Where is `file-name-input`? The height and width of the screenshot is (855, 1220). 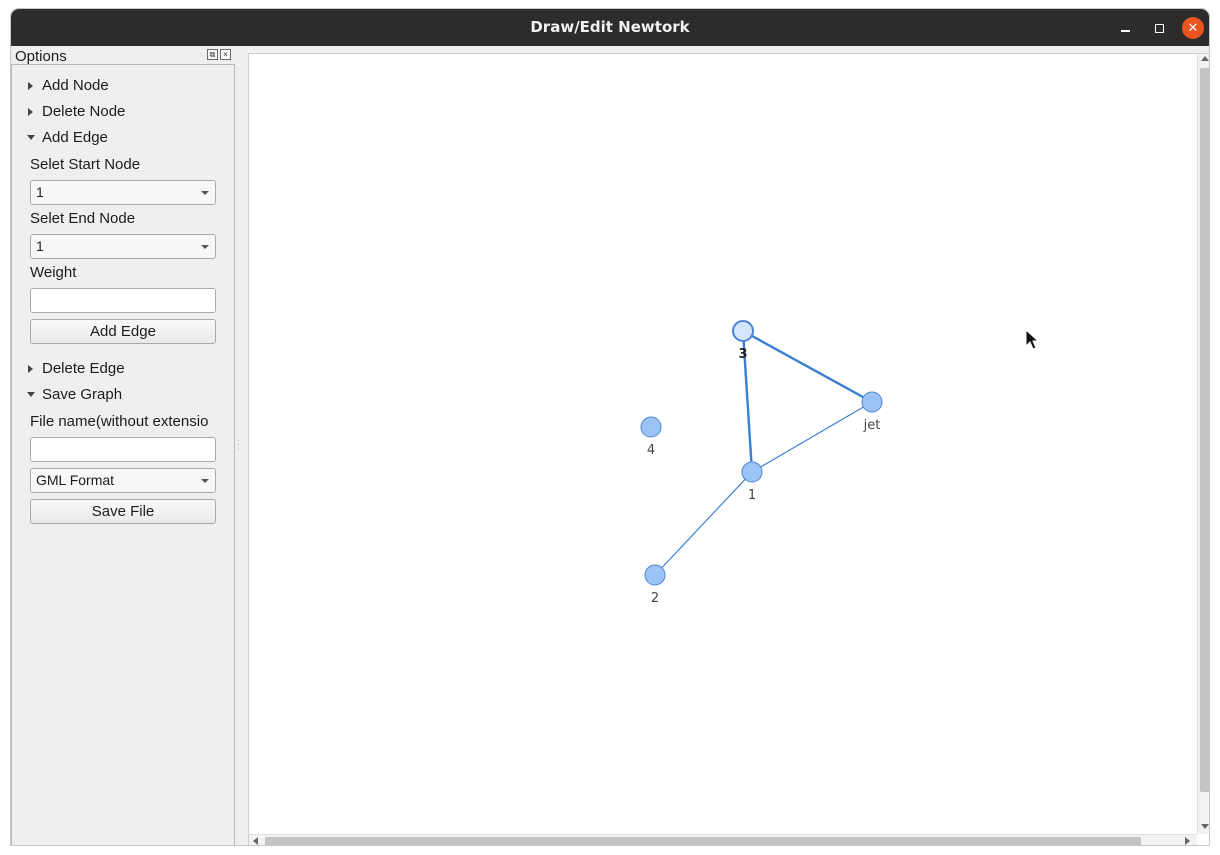 file-name-input is located at coordinates (123, 449).